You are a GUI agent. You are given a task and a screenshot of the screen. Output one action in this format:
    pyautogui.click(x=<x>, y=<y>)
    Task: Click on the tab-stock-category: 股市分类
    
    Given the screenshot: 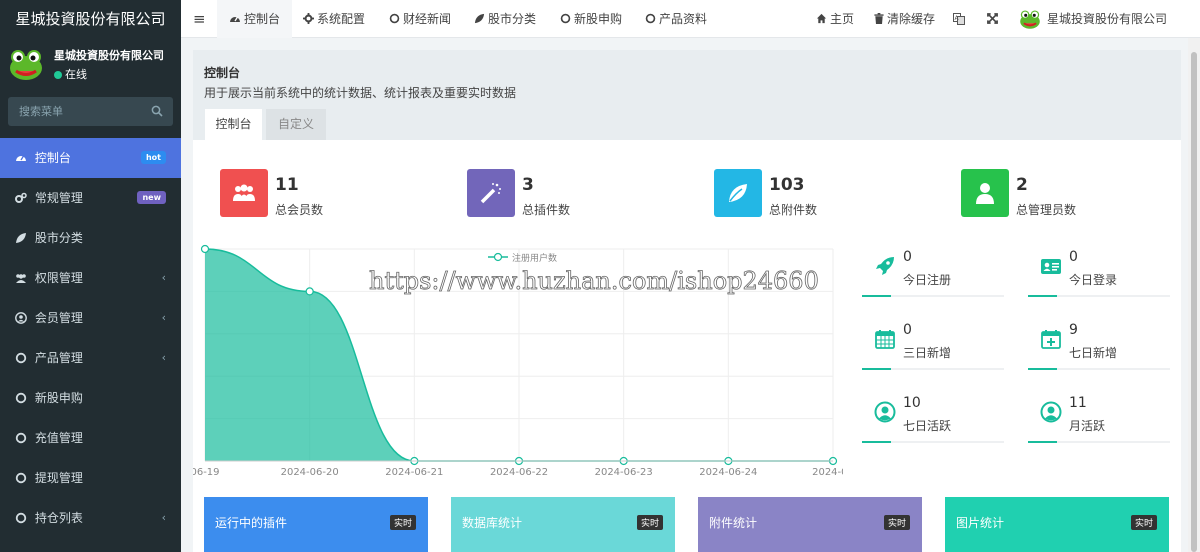 What is the action you would take?
    pyautogui.click(x=505, y=19)
    